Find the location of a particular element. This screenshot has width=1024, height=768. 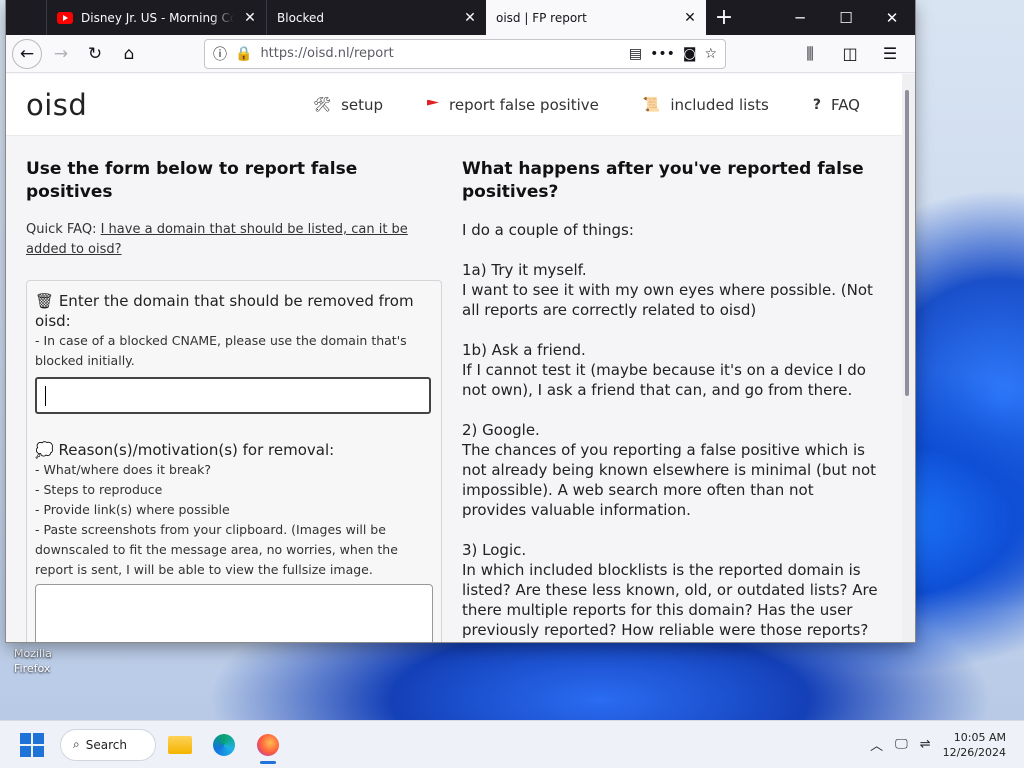

nav-setup: 🛠 setup is located at coordinates (348, 105).